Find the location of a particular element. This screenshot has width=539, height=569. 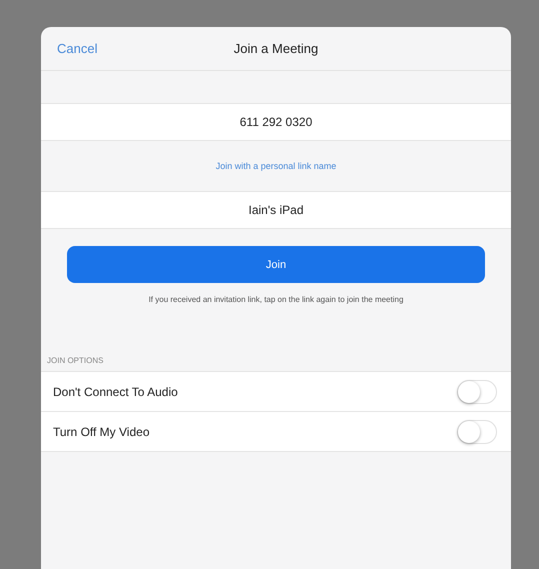

sheet-title: Join a Meeting is located at coordinates (276, 48).